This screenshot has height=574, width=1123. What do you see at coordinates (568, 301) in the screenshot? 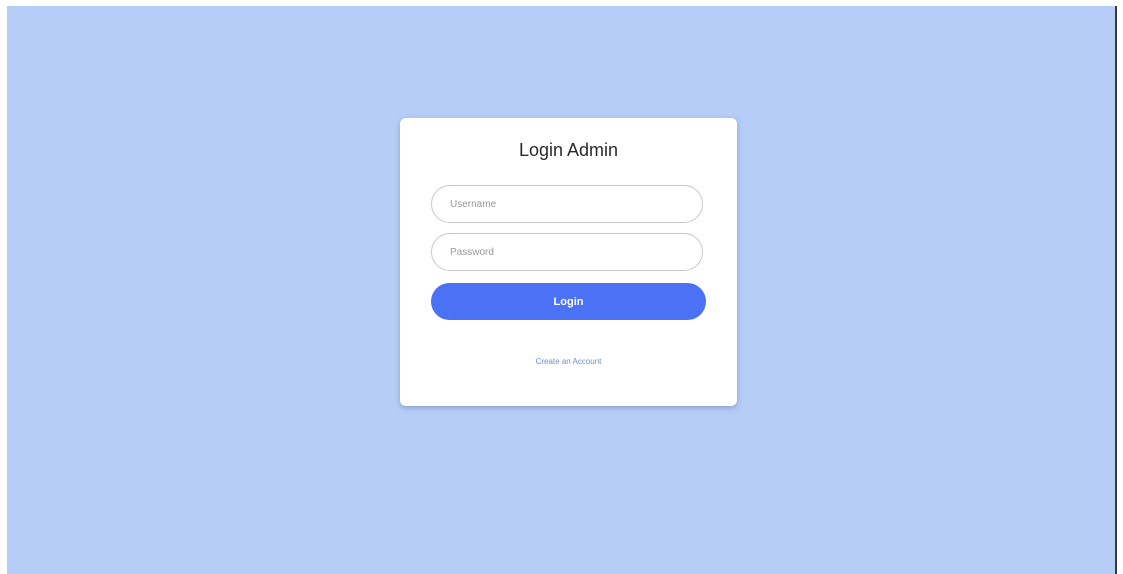
I see `login-button: Login` at bounding box center [568, 301].